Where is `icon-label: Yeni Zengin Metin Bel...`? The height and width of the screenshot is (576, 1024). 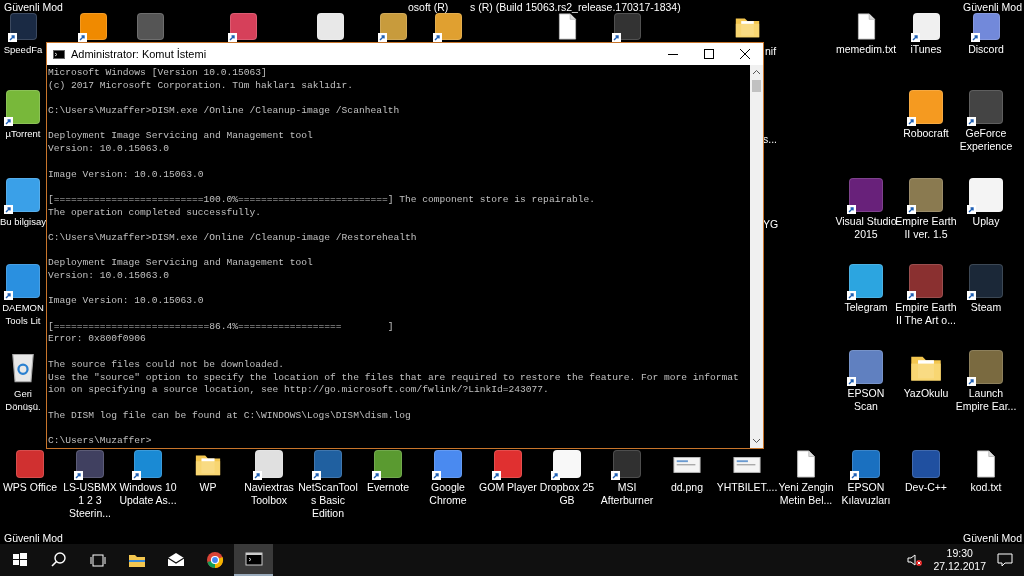 icon-label: Yeni Zengin Metin Bel... is located at coordinates (806, 494).